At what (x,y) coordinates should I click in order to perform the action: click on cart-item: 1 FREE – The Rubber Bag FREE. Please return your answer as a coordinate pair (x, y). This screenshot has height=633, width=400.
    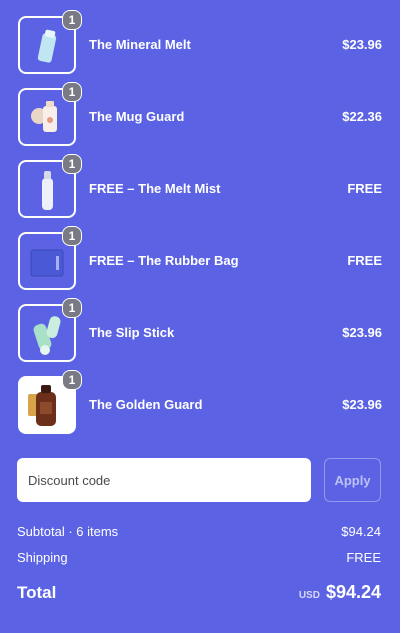
    Looking at the image, I should click on (200, 258).